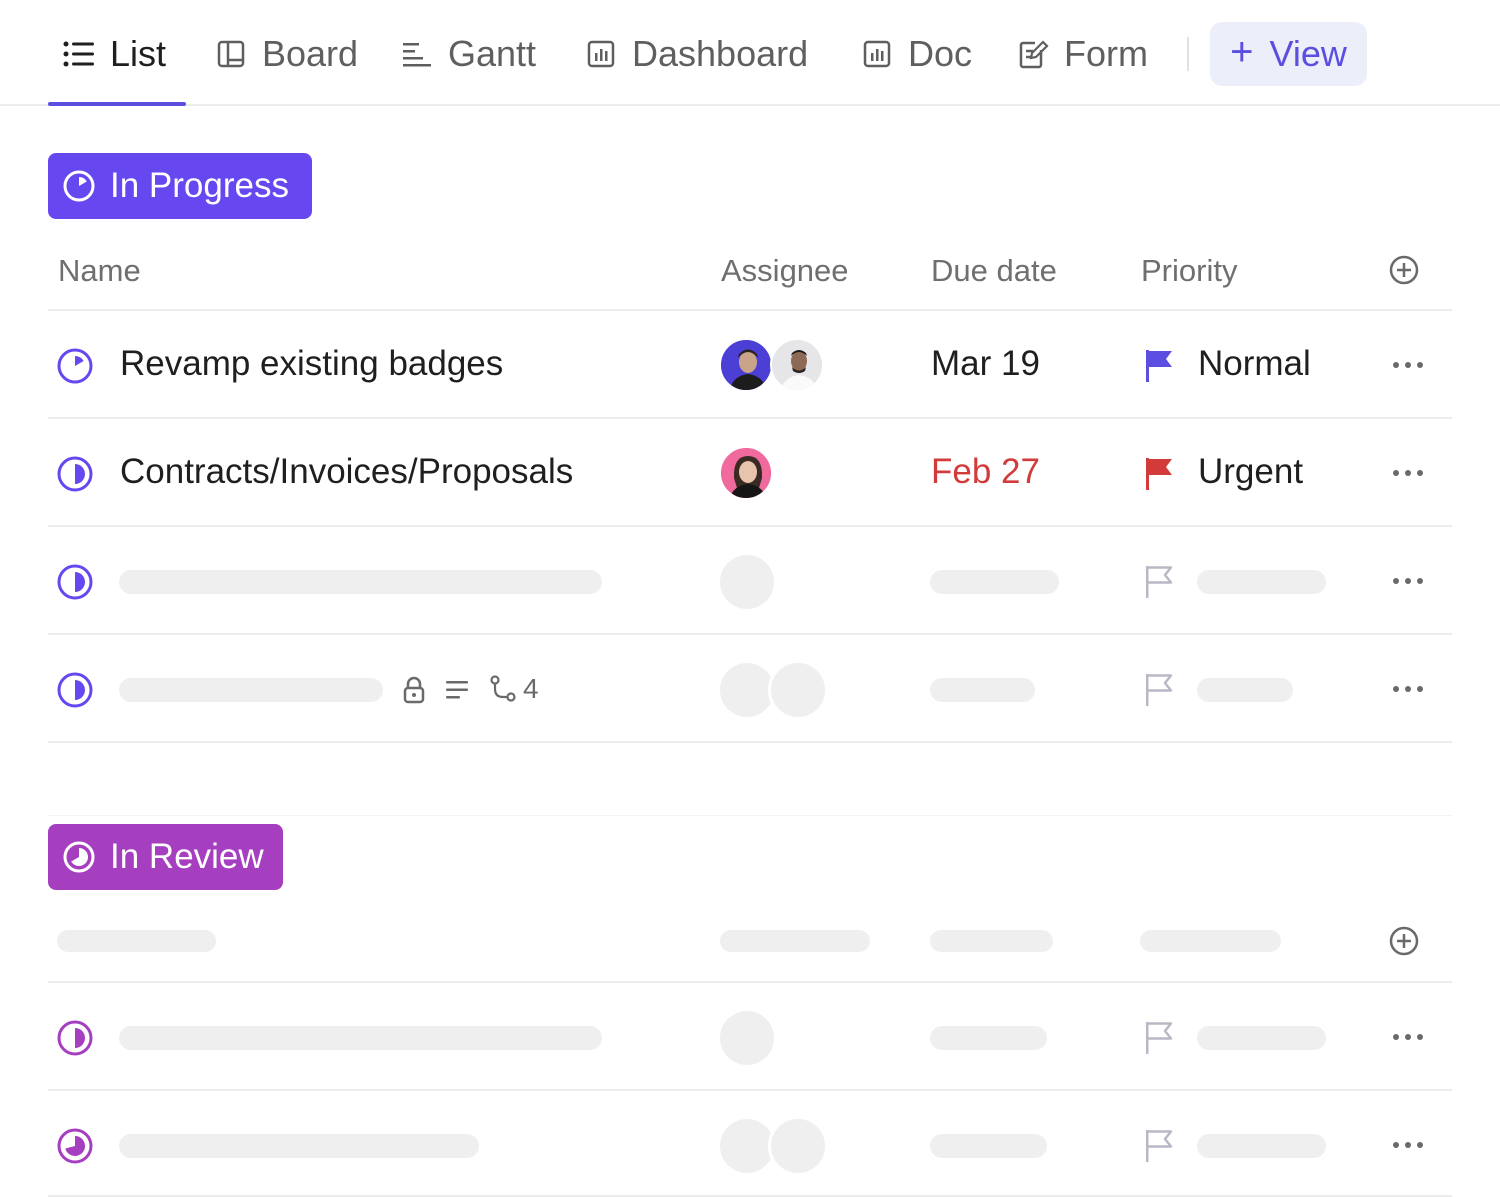 The image size is (1500, 1197). What do you see at coordinates (750, 815) in the screenshot?
I see `group-divider` at bounding box center [750, 815].